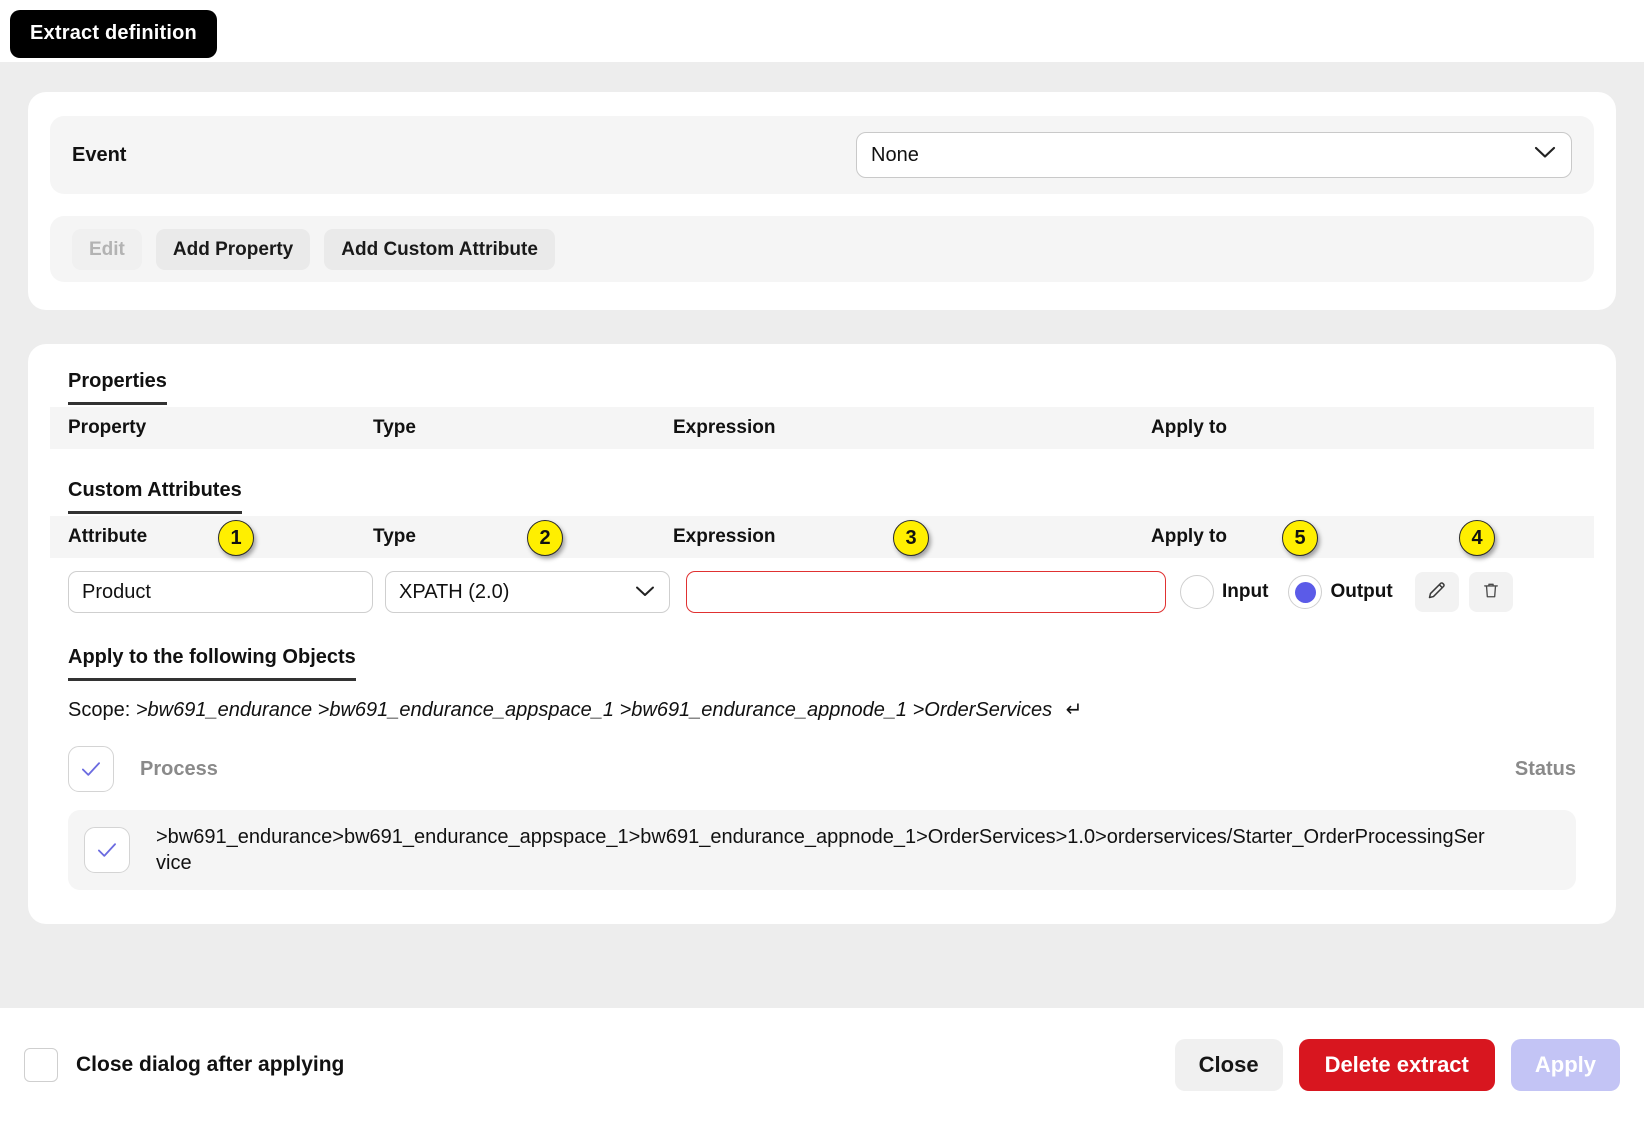 The height and width of the screenshot is (1122, 1644). Describe the element at coordinates (1074, 710) in the screenshot. I see `return-arrow-icon: ↵` at that location.